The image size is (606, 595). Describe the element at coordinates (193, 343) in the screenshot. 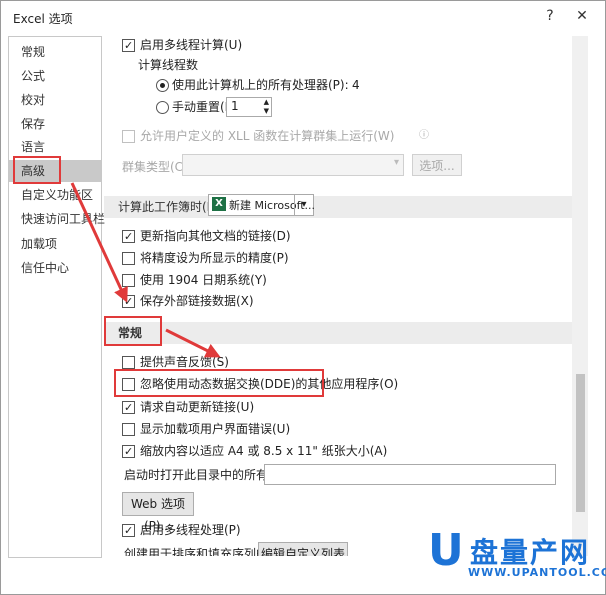

I see `arrow-to-dde` at that location.